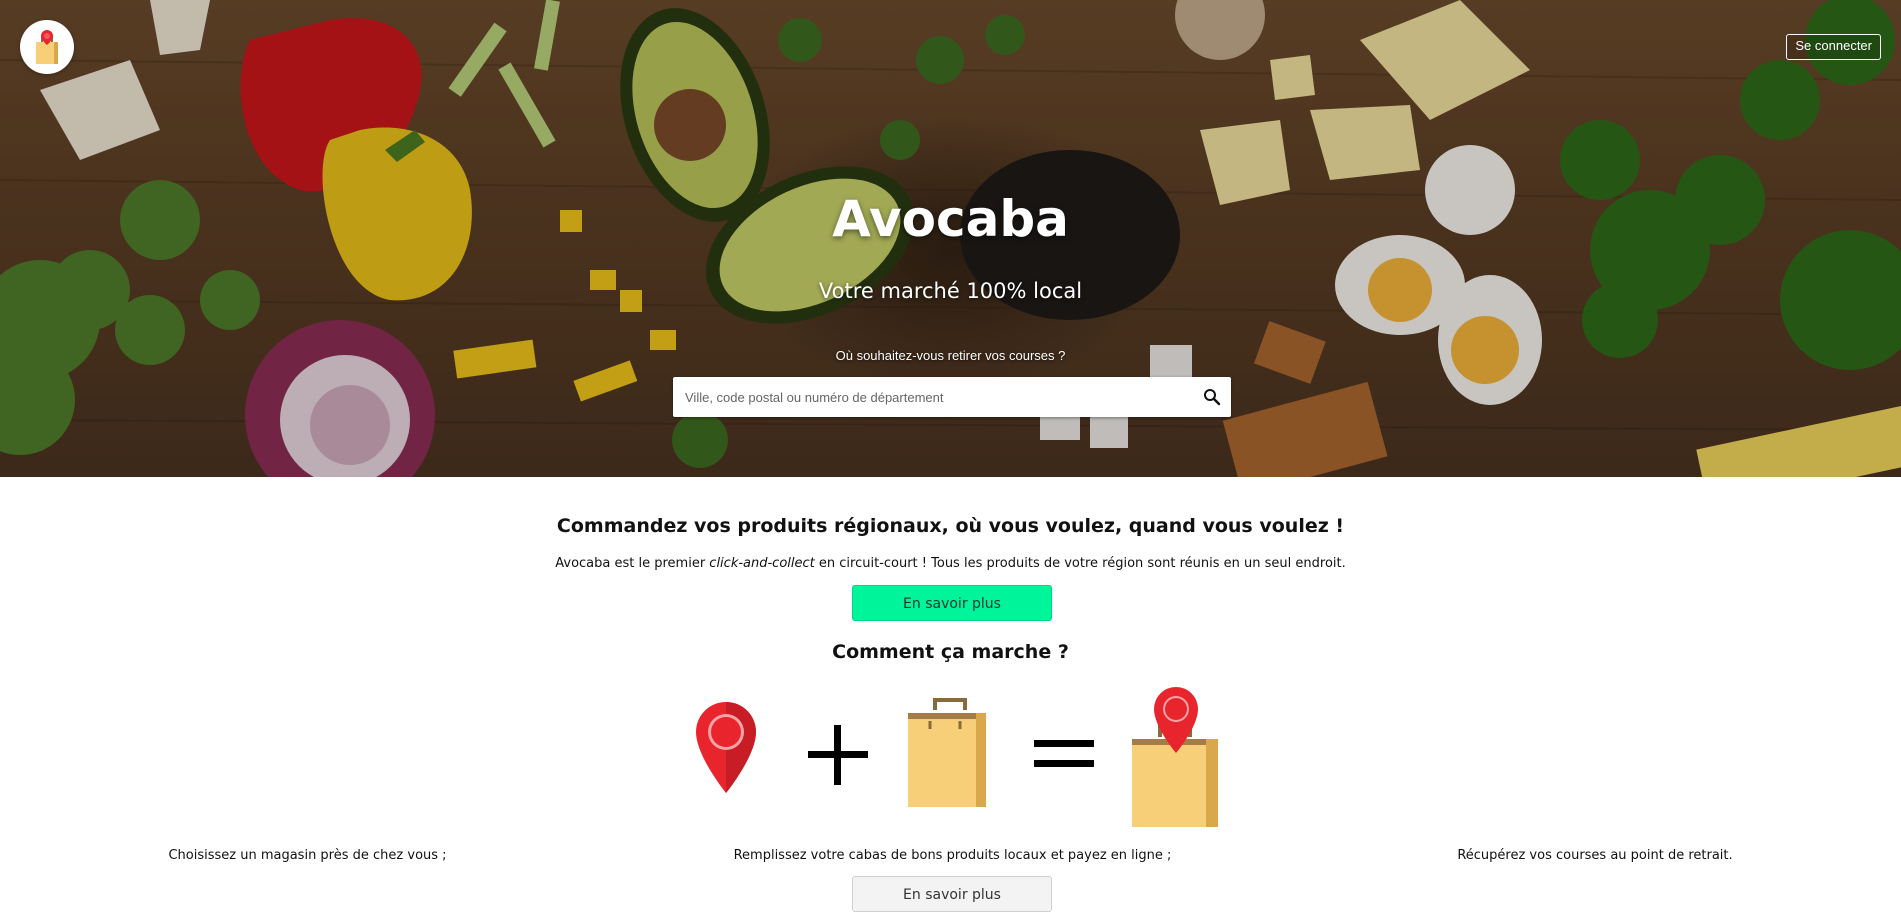 The image size is (1901, 921). Describe the element at coordinates (632, 563) in the screenshot. I see `intro-text-start: Avocaba est le premier` at that location.